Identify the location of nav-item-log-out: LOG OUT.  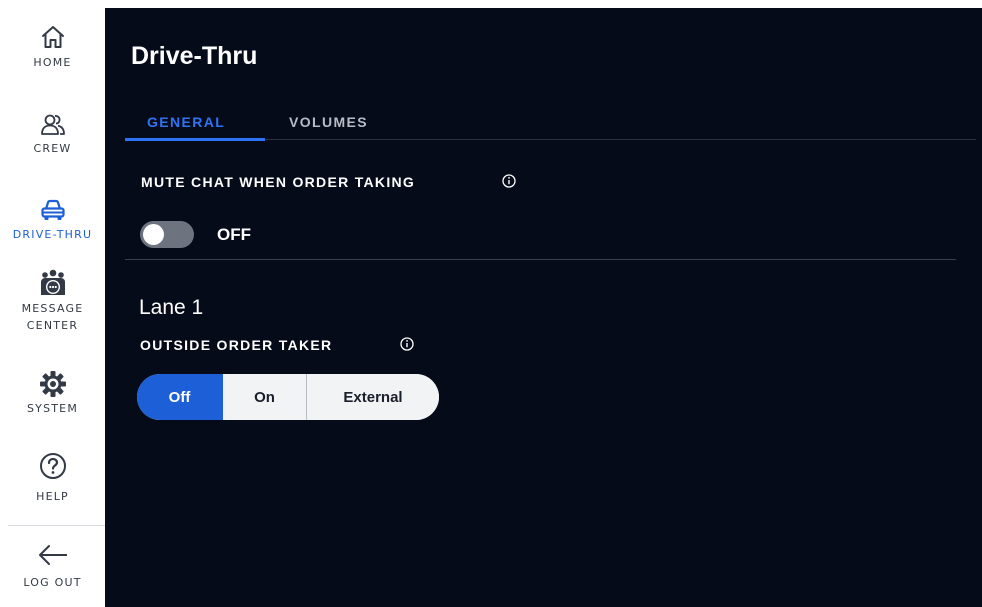
(52, 567).